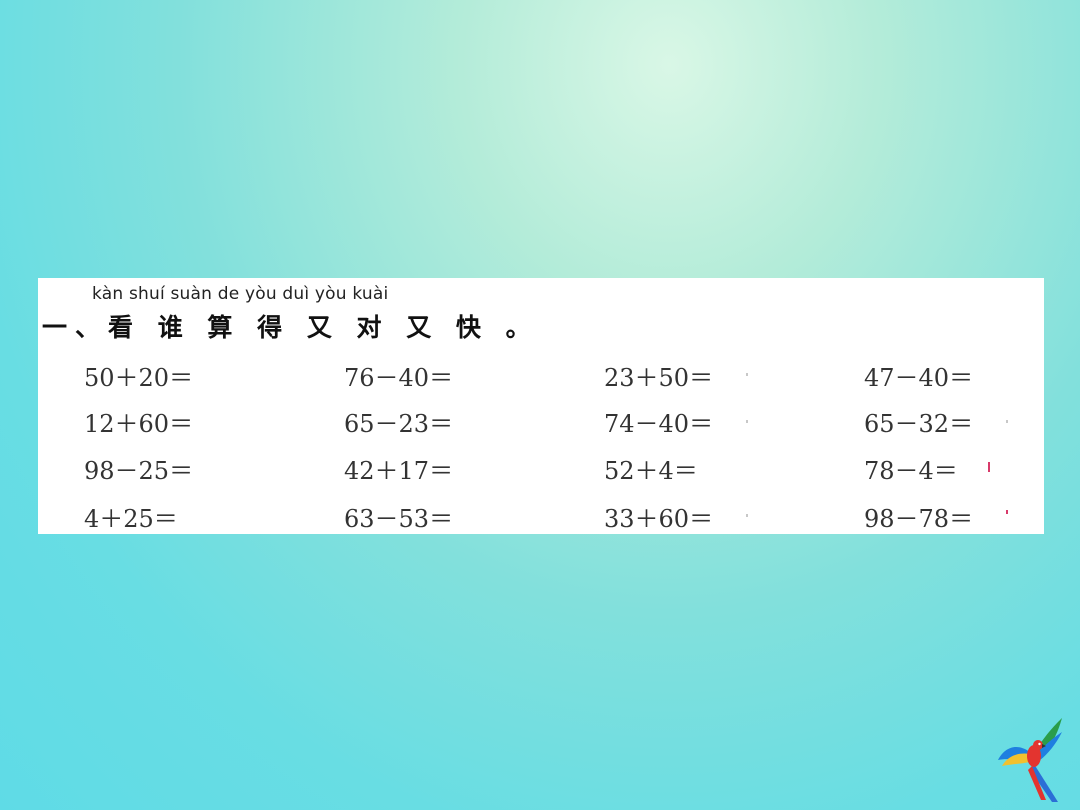 This screenshot has width=1080, height=810. Describe the element at coordinates (659, 424) in the screenshot. I see `problem-r2-c3: 74－40＝` at that location.